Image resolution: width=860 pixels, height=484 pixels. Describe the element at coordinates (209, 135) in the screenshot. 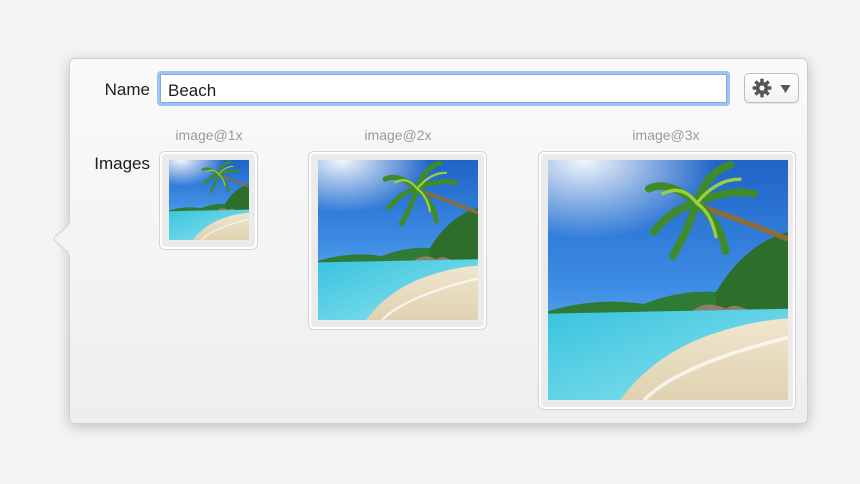

I see `slot-caption-1x: image@1x` at that location.